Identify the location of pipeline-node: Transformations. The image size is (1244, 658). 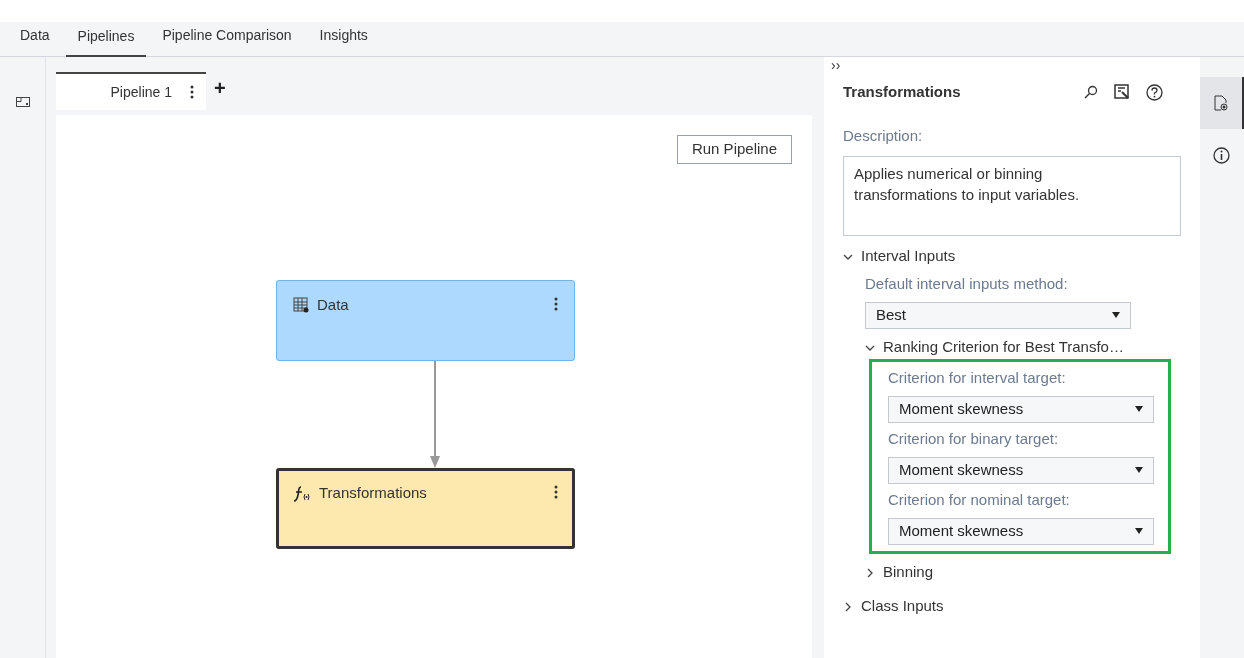
(425, 508).